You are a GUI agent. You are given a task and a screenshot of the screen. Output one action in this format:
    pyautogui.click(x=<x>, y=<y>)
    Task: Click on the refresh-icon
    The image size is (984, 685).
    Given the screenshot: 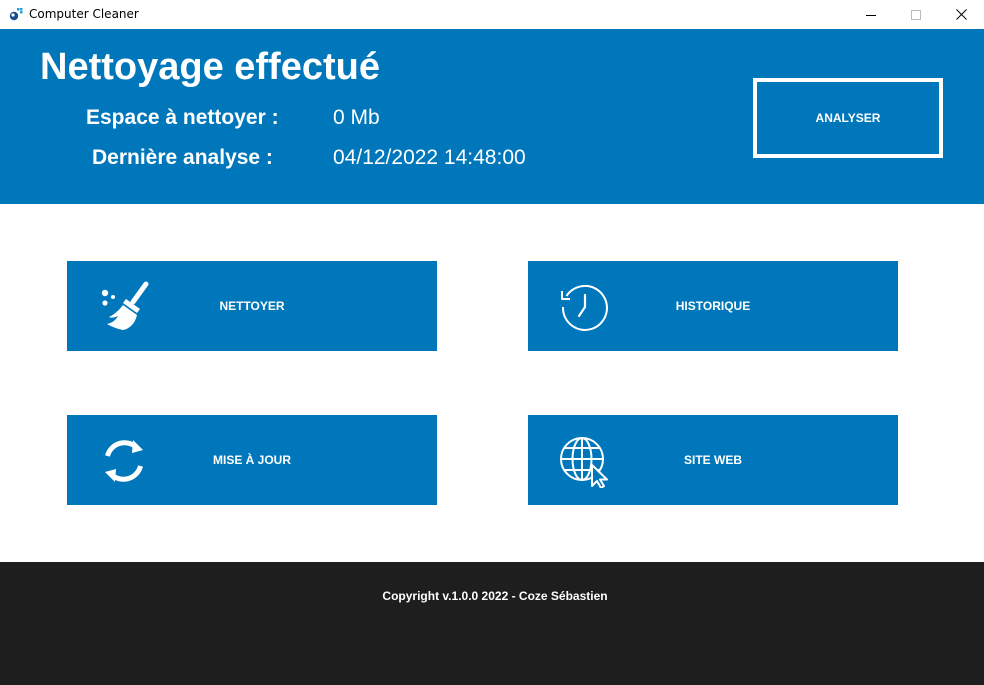 What is the action you would take?
    pyautogui.click(x=124, y=461)
    